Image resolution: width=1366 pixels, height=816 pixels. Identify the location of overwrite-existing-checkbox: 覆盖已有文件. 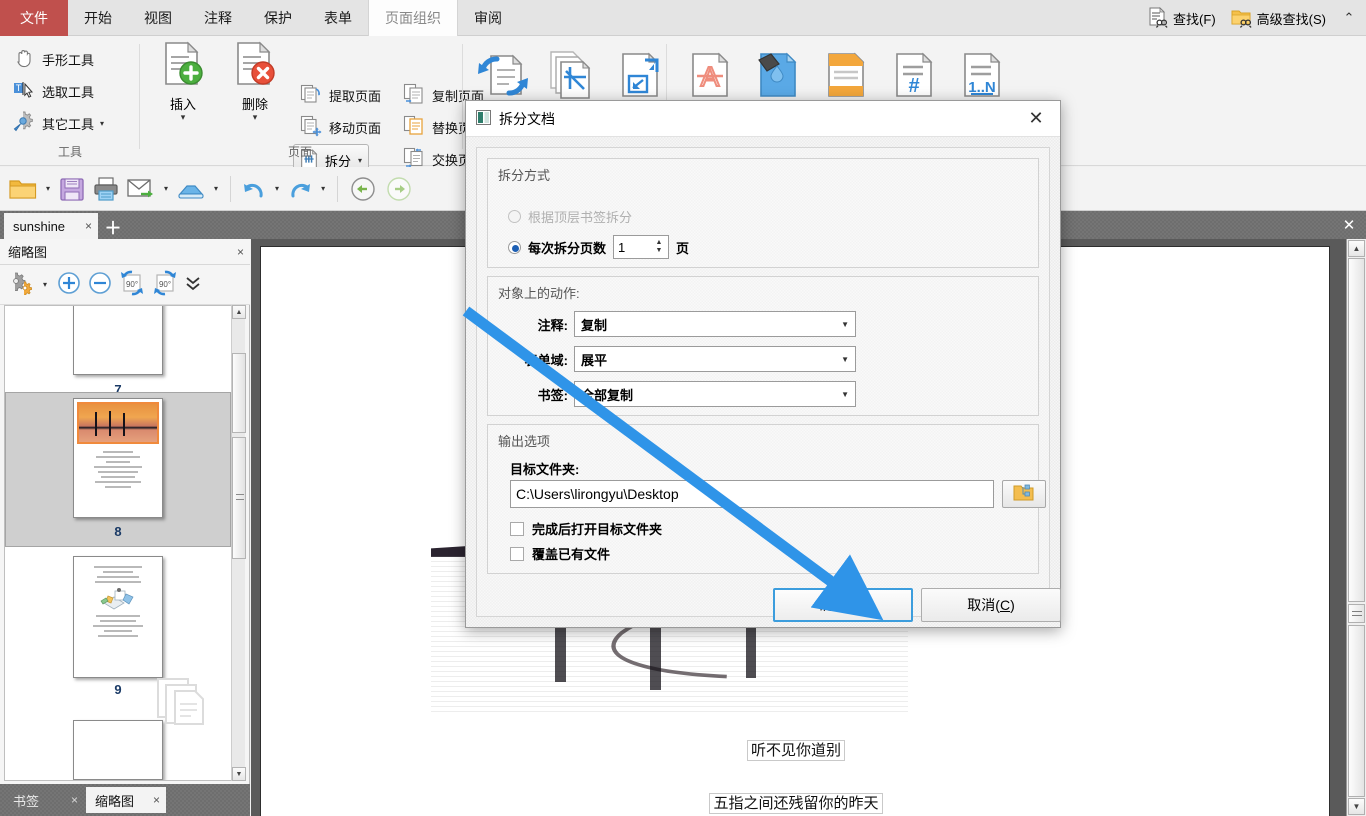
(560, 553).